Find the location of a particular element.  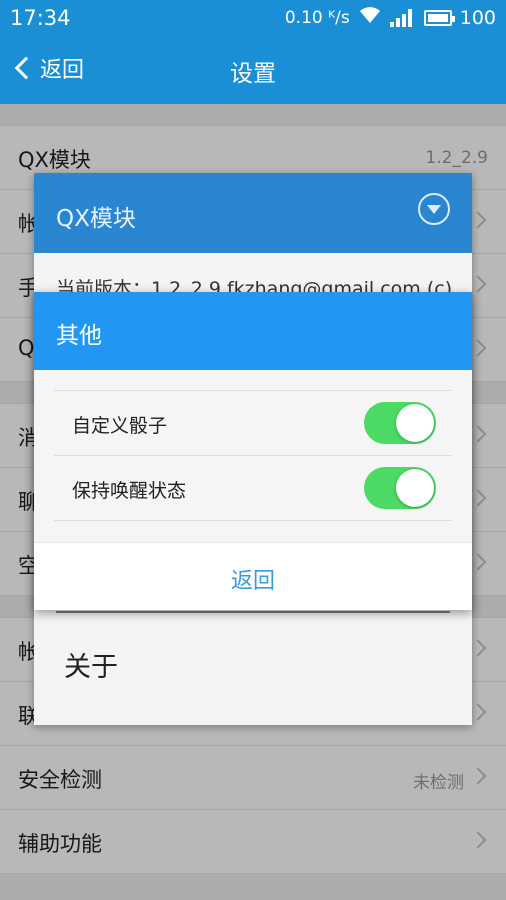

status-time: 17:34 is located at coordinates (40, 18).